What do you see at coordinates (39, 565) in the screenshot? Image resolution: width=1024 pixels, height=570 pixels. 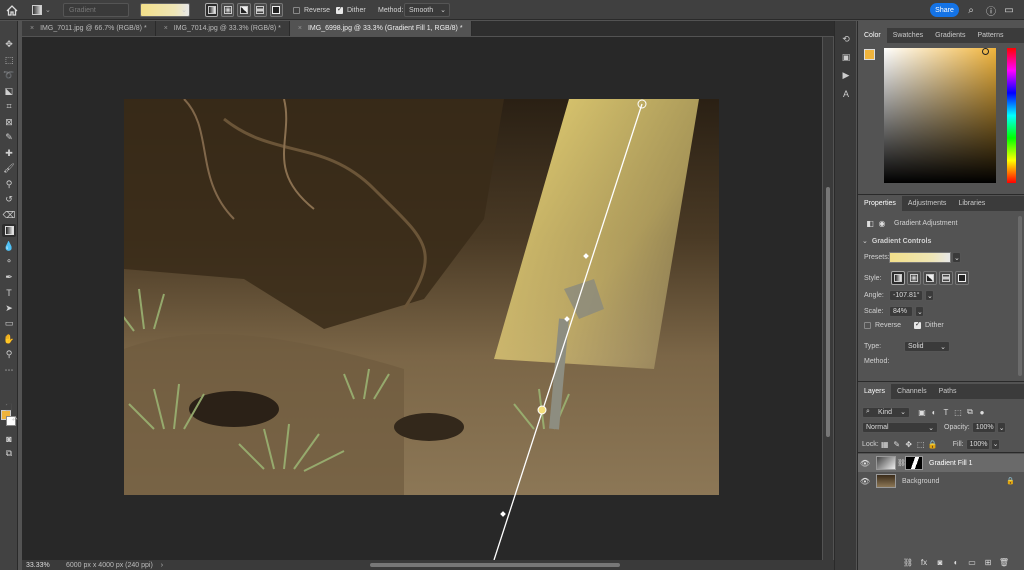 I see `zoom-level: 33.33%` at bounding box center [39, 565].